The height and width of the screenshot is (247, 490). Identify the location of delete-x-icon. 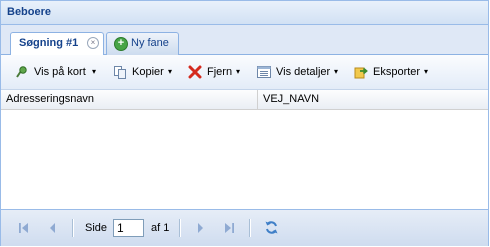
(195, 72).